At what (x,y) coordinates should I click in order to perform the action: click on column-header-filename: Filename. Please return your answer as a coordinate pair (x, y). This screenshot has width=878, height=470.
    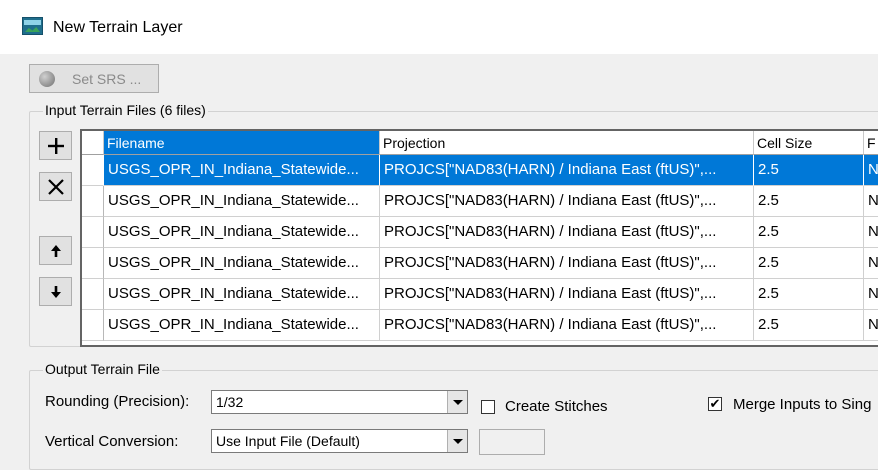
    Looking at the image, I should click on (242, 143).